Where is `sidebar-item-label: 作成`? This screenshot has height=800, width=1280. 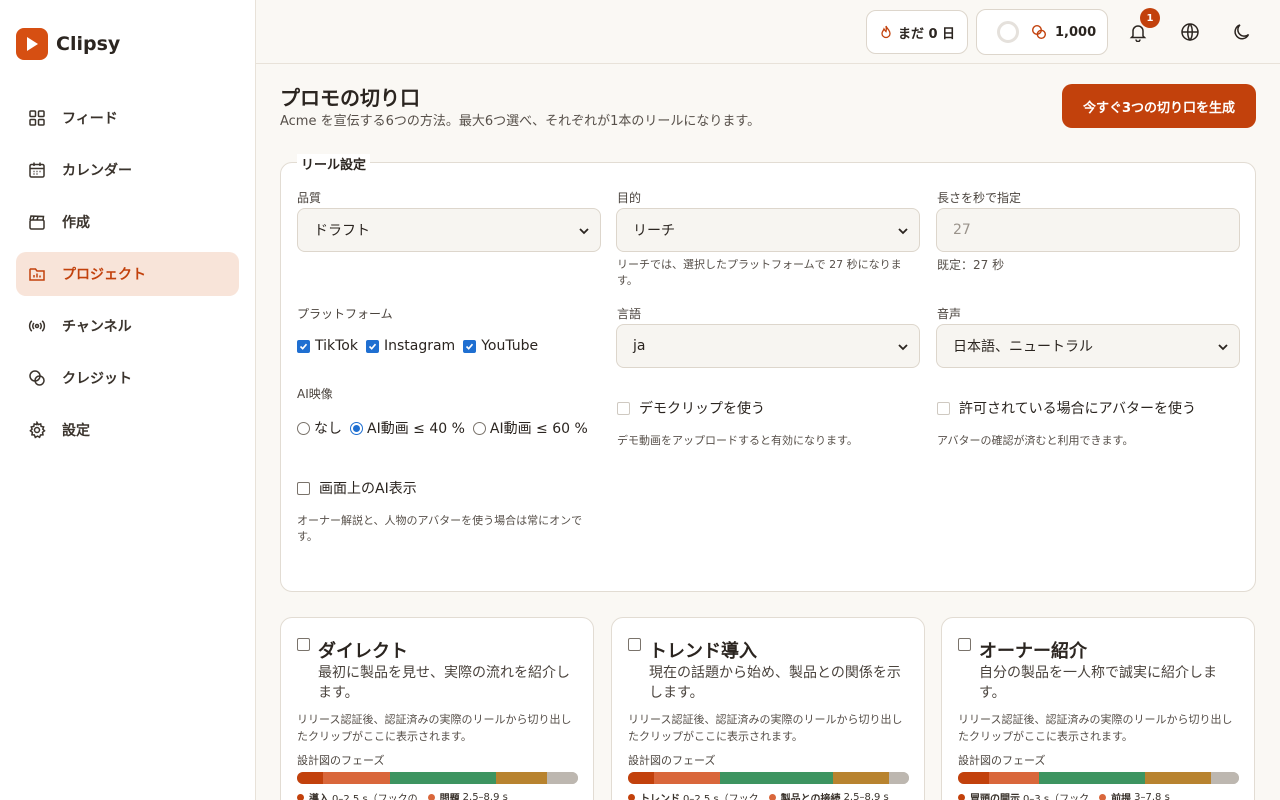 sidebar-item-label: 作成 is located at coordinates (76, 223).